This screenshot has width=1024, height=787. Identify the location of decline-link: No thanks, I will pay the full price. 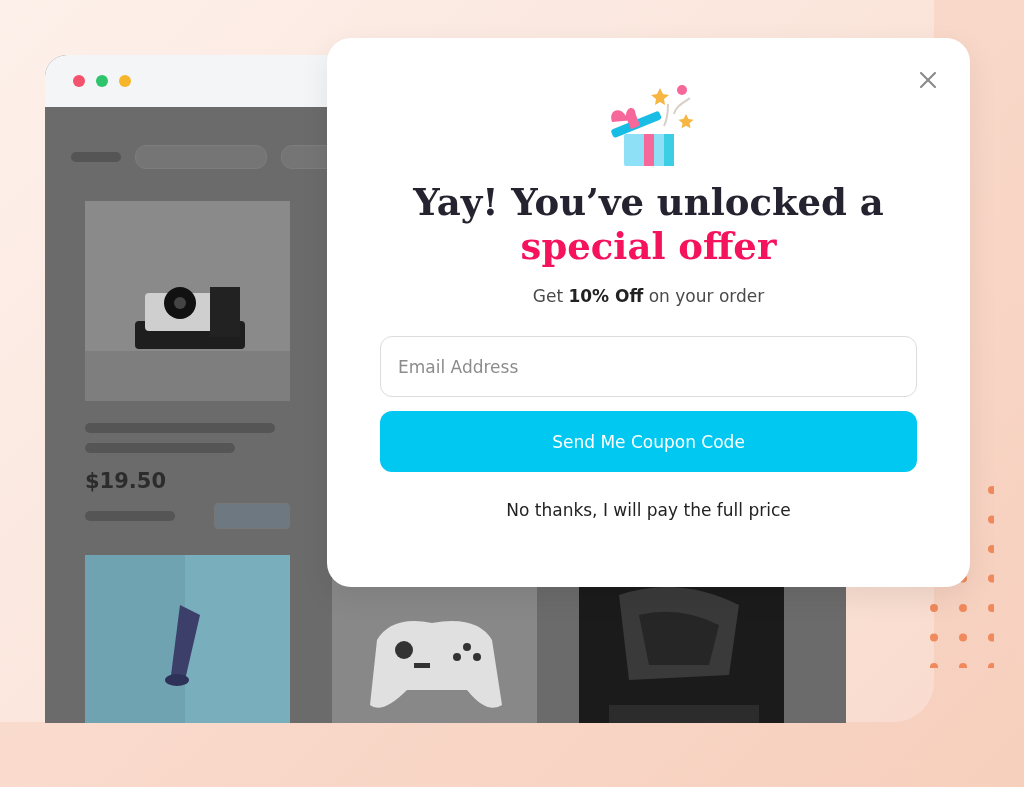
(648, 510).